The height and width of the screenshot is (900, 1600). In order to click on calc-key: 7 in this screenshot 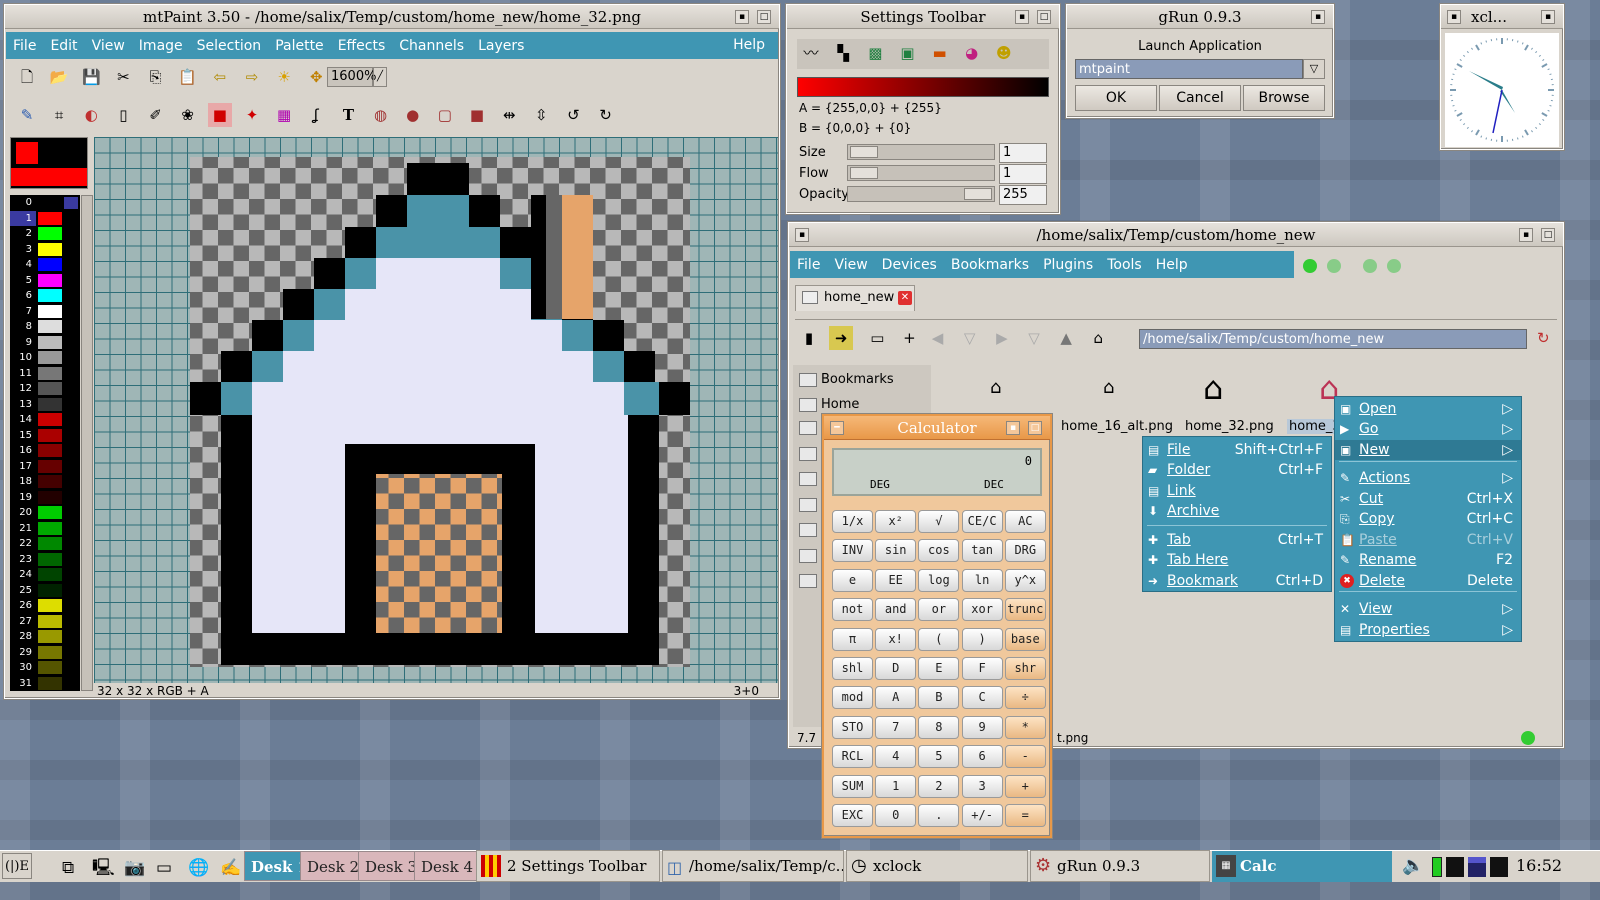, I will do `click(896, 727)`.